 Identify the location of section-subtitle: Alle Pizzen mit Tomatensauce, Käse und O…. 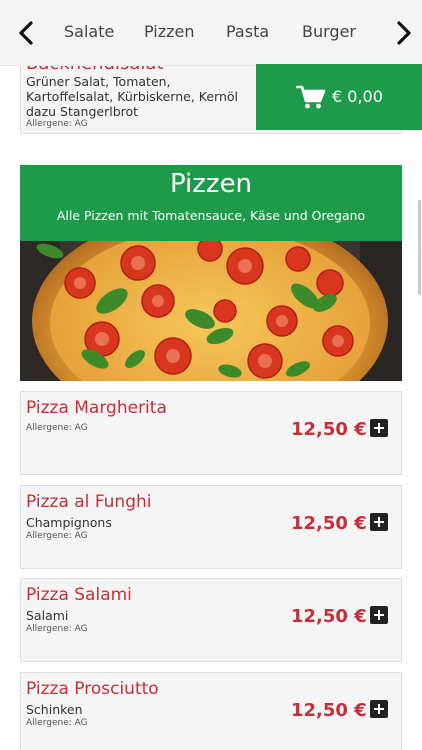
(211, 215).